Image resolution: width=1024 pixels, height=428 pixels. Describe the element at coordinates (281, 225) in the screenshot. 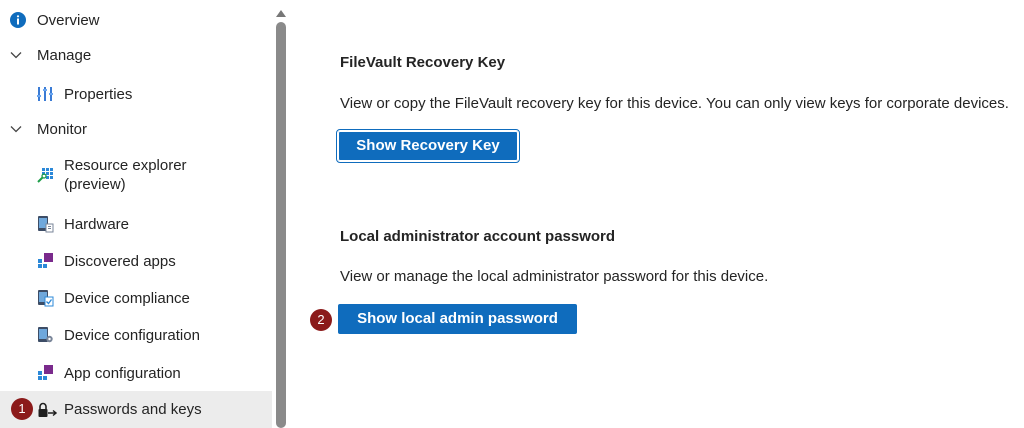

I see `scrollbar-thumb` at that location.